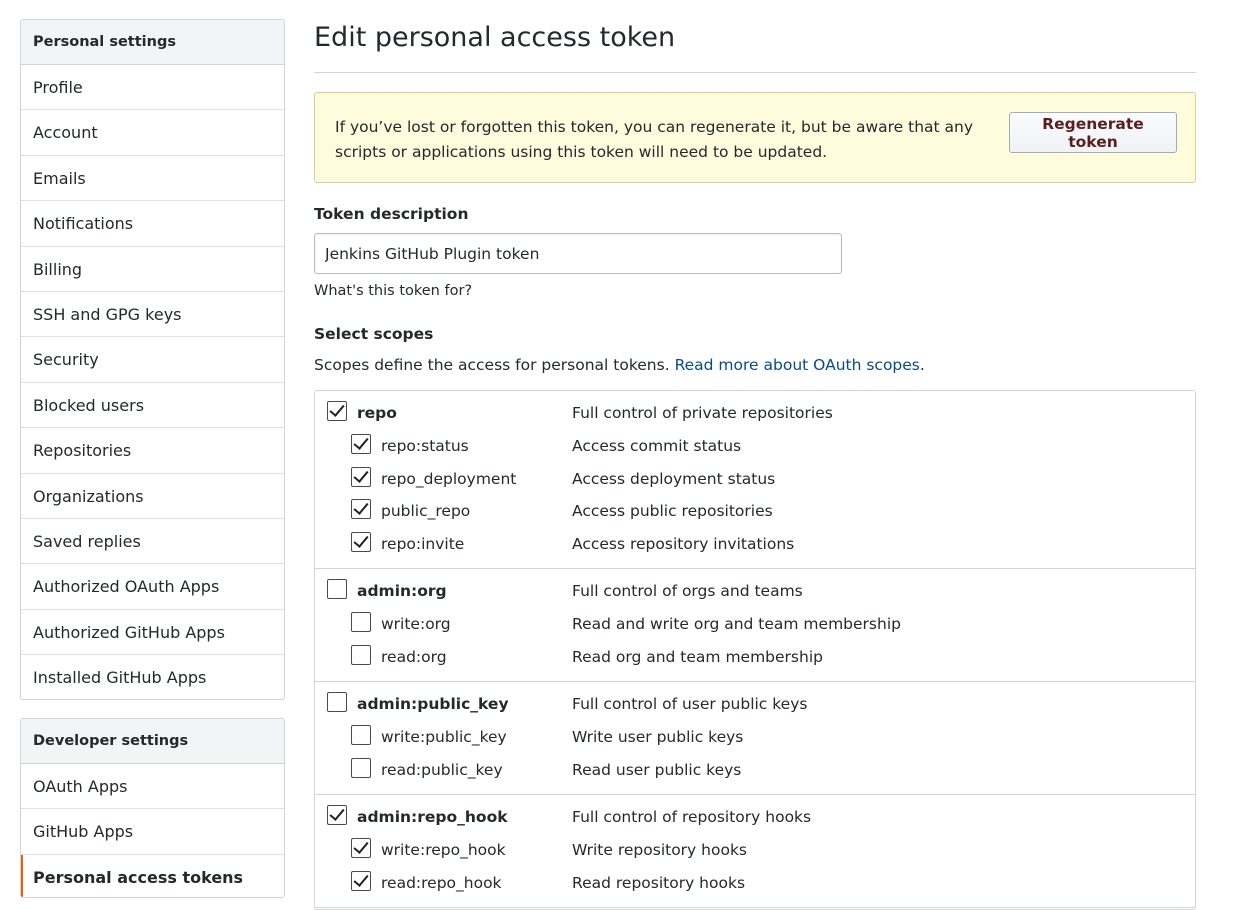 The width and height of the screenshot is (1243, 910). What do you see at coordinates (152, 133) in the screenshot?
I see `sidebar-item-account: Account` at bounding box center [152, 133].